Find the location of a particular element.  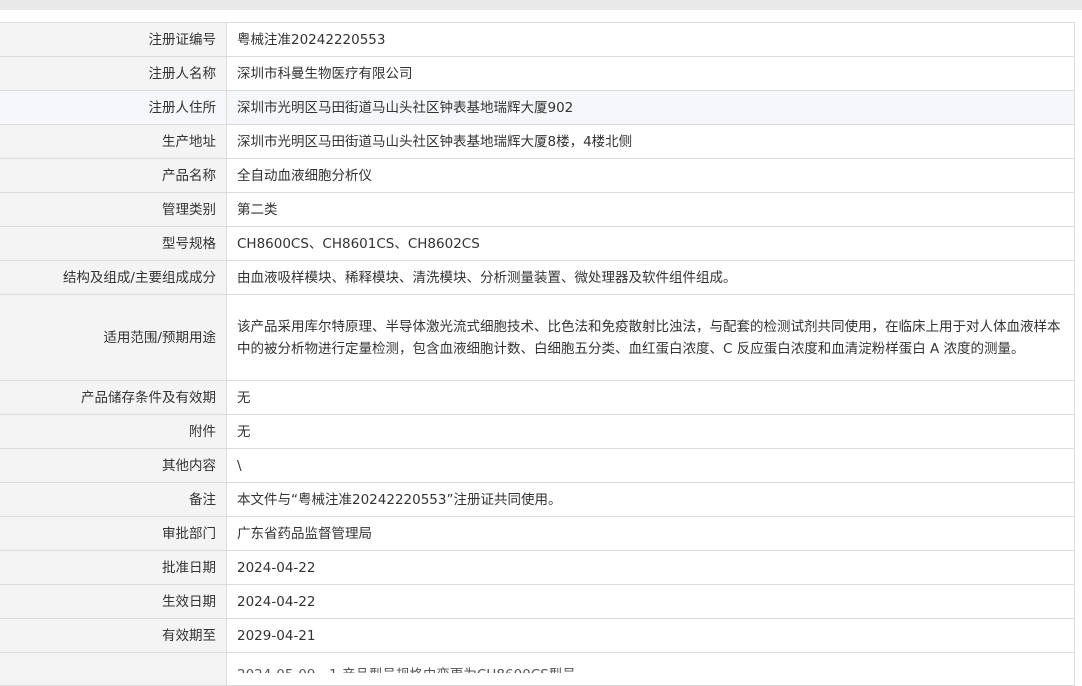

table-row: 生产地址 深圳市光明区马田街道马山头社区钟表基地瑞辉大厦8楼，4楼北侧 is located at coordinates (537, 141).